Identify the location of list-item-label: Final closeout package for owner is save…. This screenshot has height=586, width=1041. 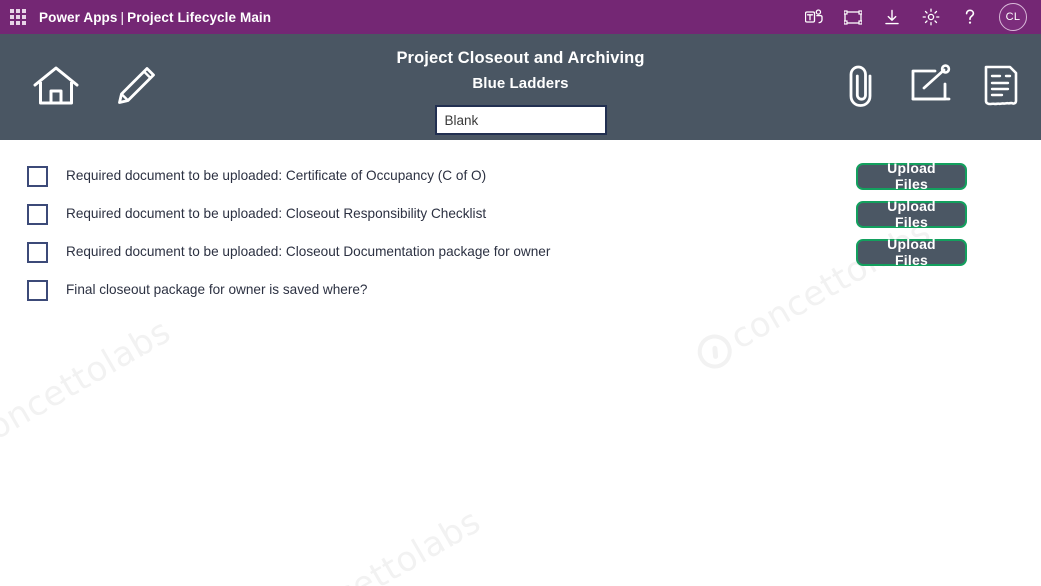
(217, 289).